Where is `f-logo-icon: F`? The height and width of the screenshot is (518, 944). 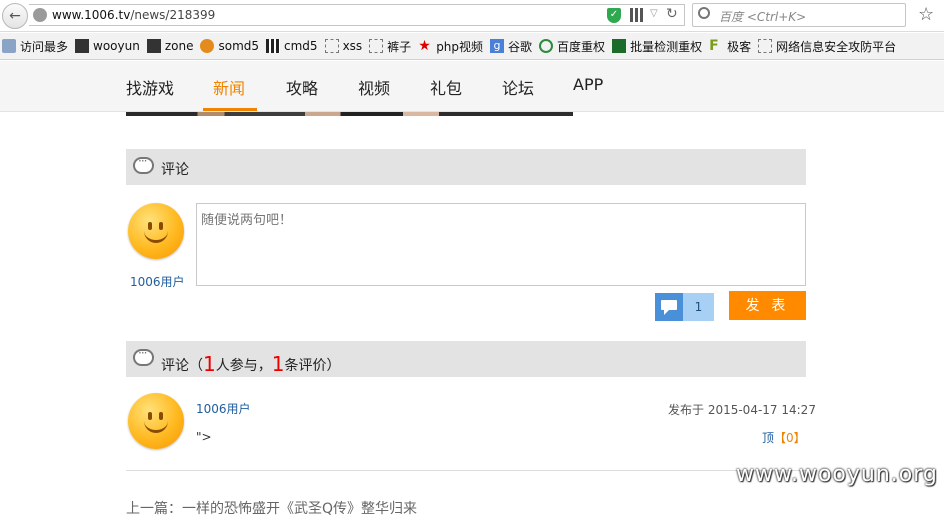 f-logo-icon: F is located at coordinates (714, 46).